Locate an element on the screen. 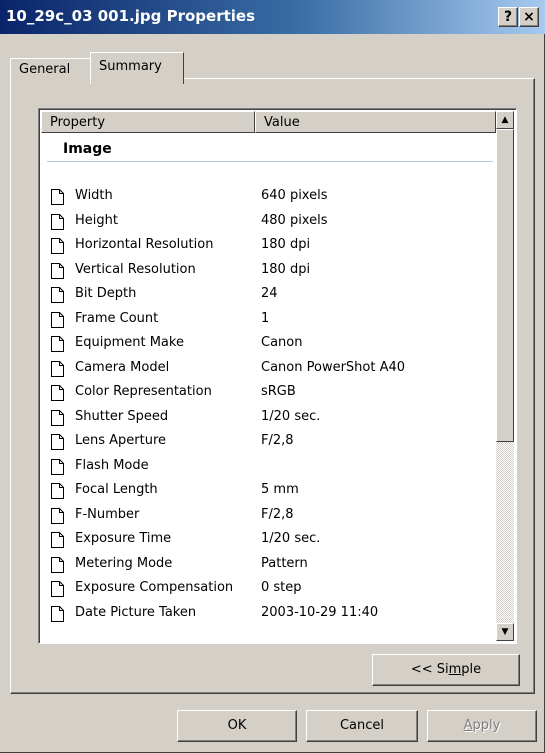 The width and height of the screenshot is (545, 753). table-row: Width 640 pixels is located at coordinates (271, 199).